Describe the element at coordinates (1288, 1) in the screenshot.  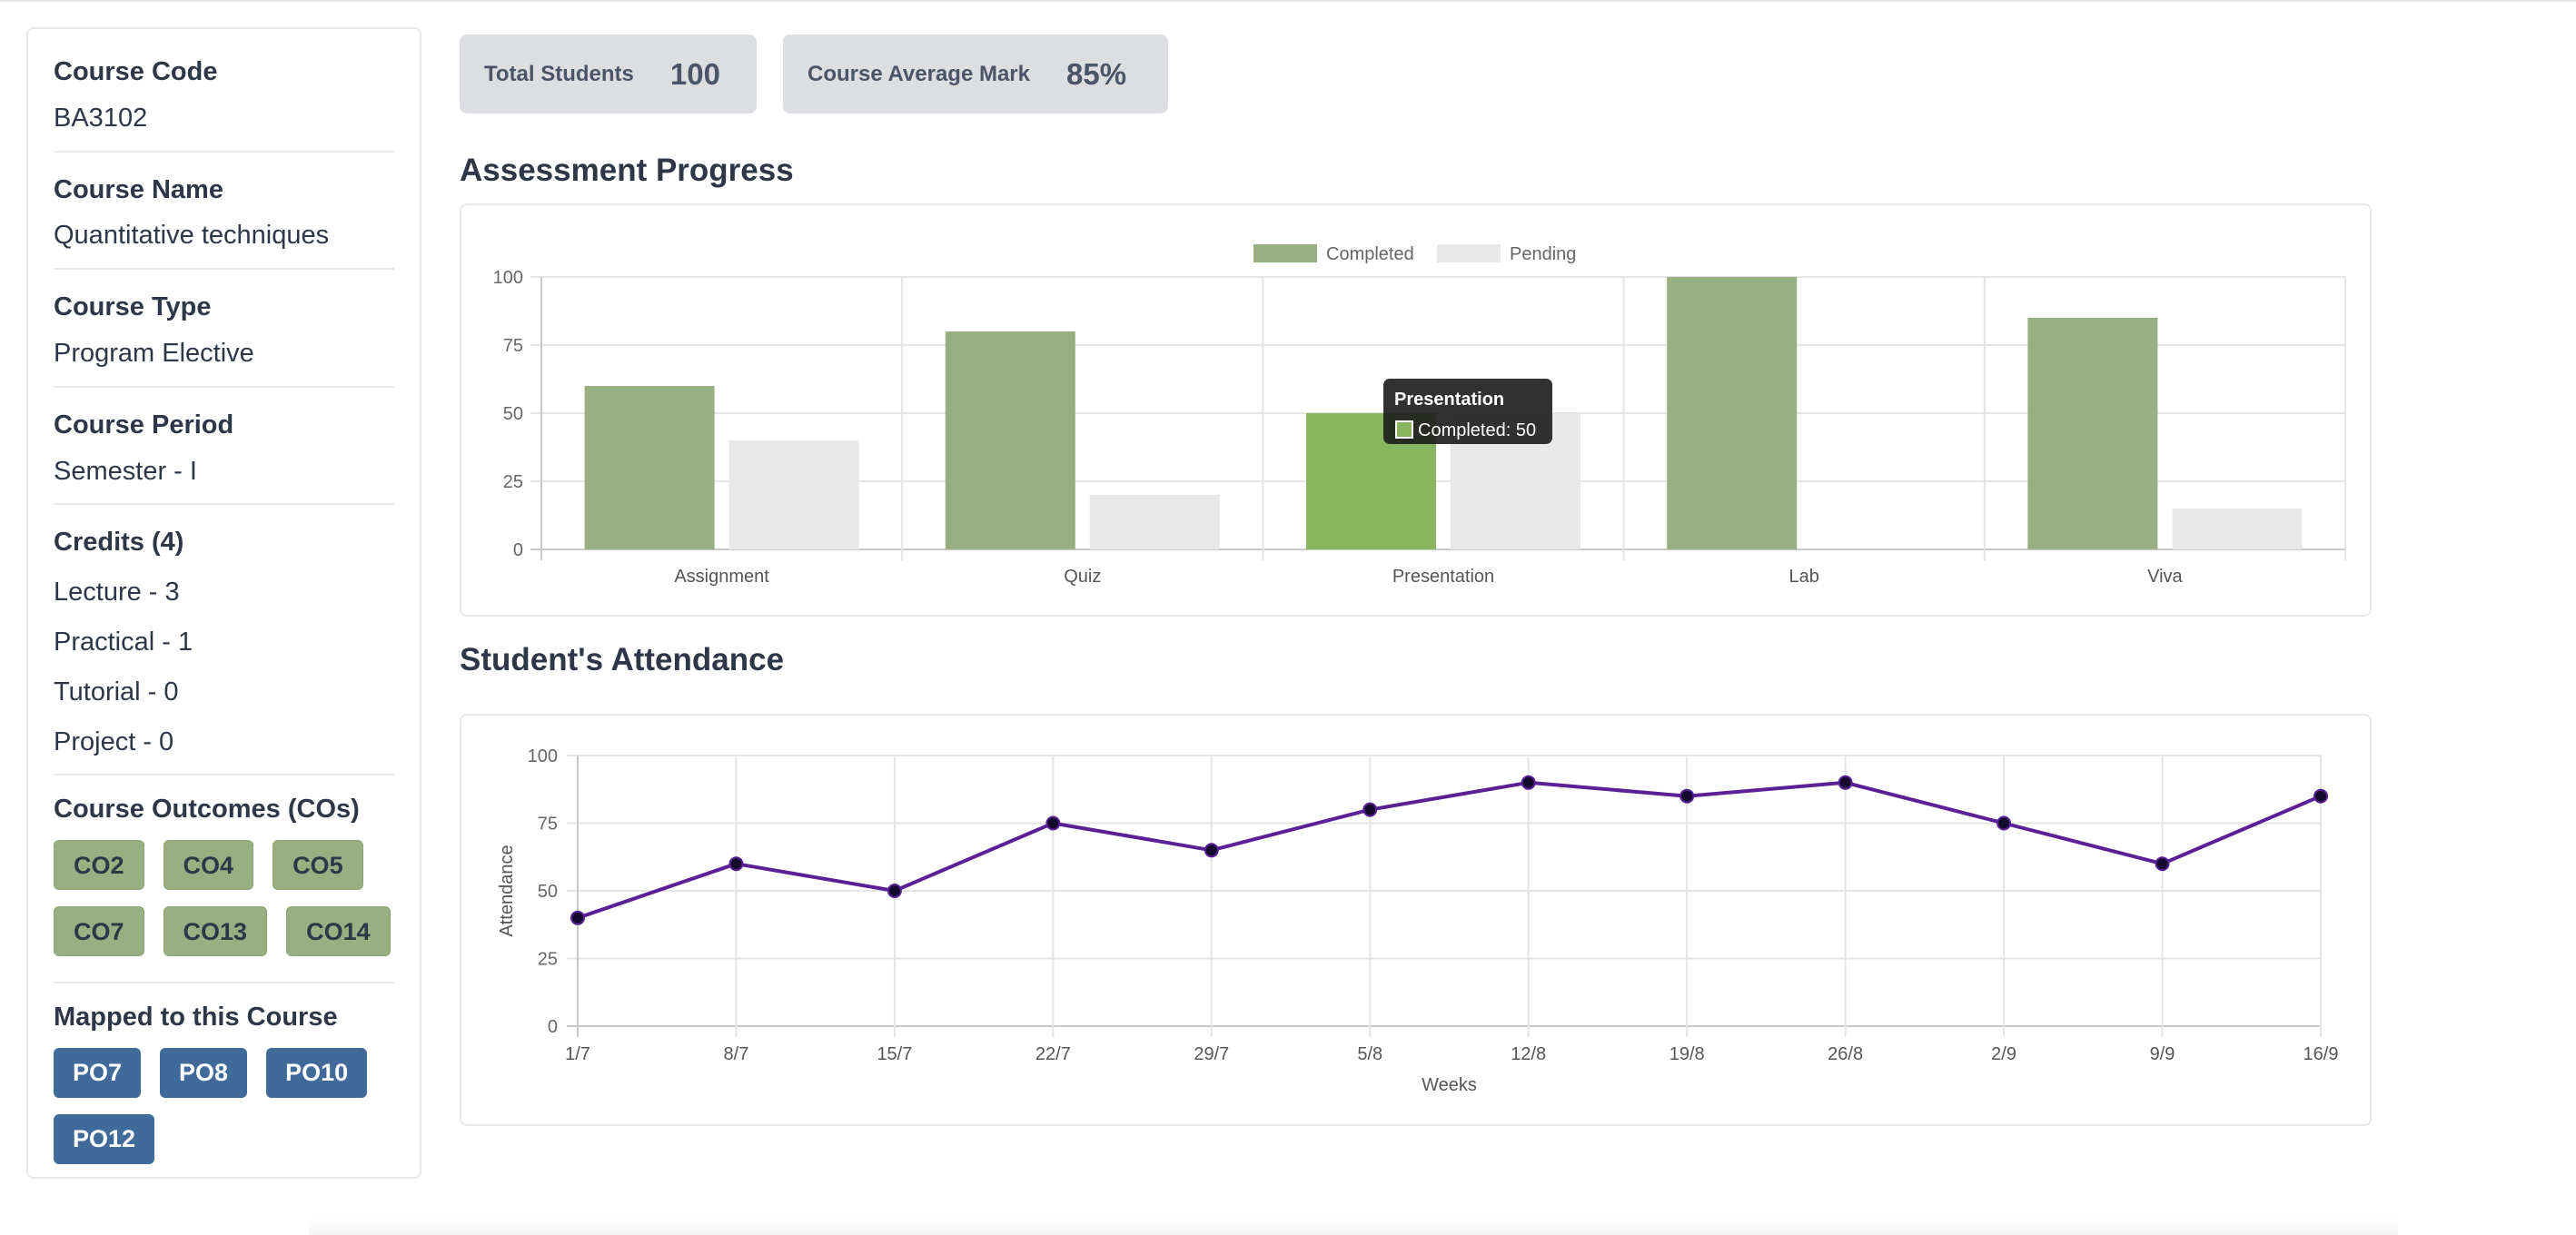
I see `top-border` at that location.